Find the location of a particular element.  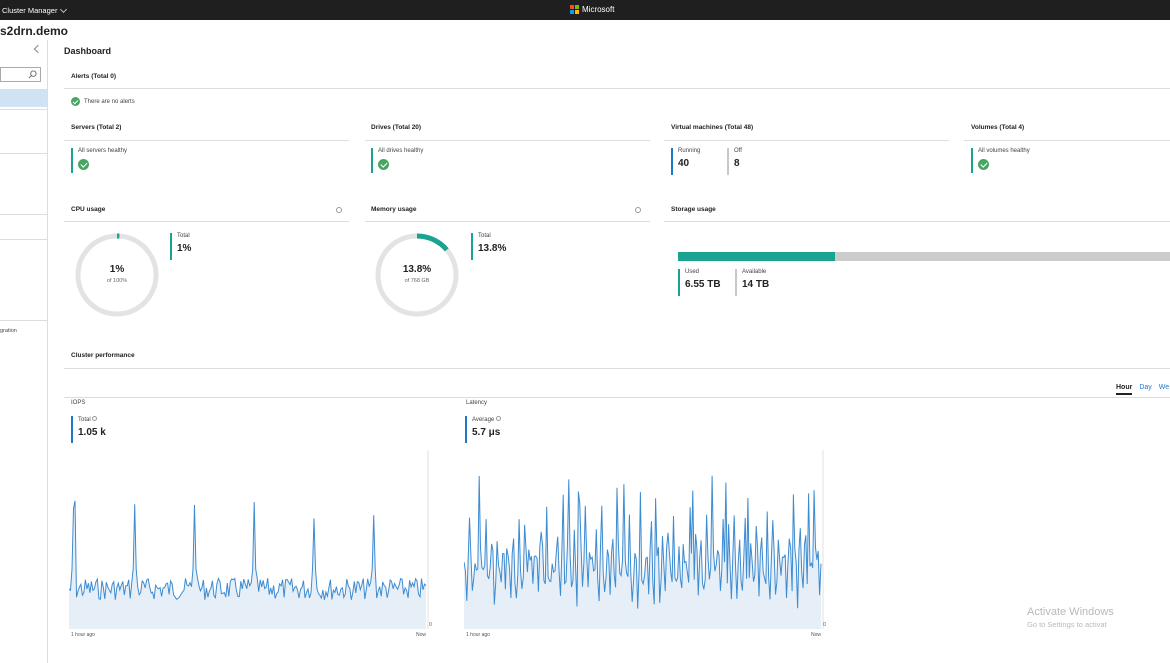

volumes-status: All volumes healthy is located at coordinates (1000, 160).